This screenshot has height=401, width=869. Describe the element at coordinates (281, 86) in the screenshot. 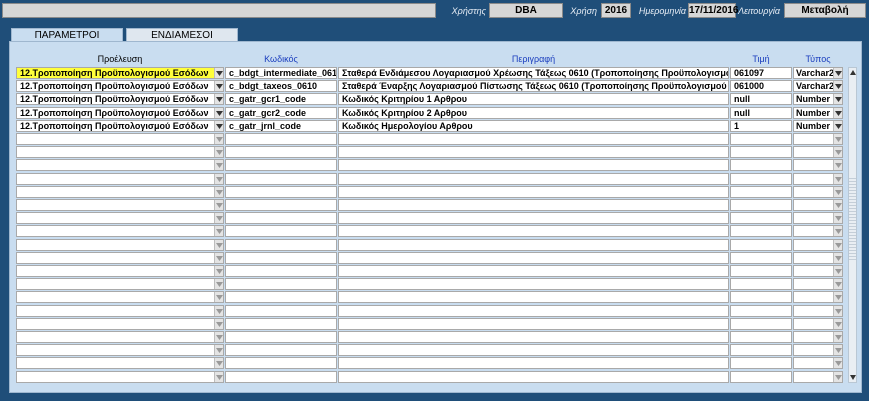

I see `row-code-field: c_bdgt_taxeos_0610` at that location.